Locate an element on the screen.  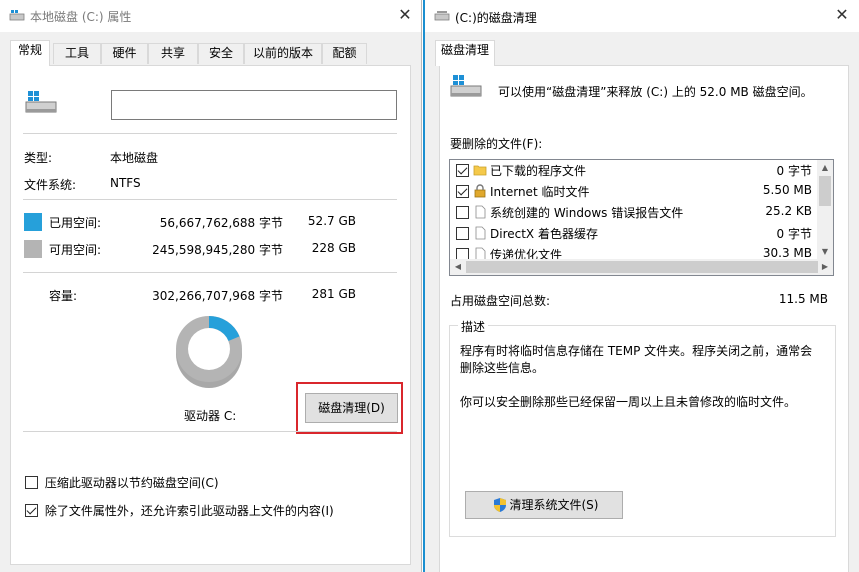
tab-disk-cleanup: 磁盘清理 is located at coordinates (465, 53).